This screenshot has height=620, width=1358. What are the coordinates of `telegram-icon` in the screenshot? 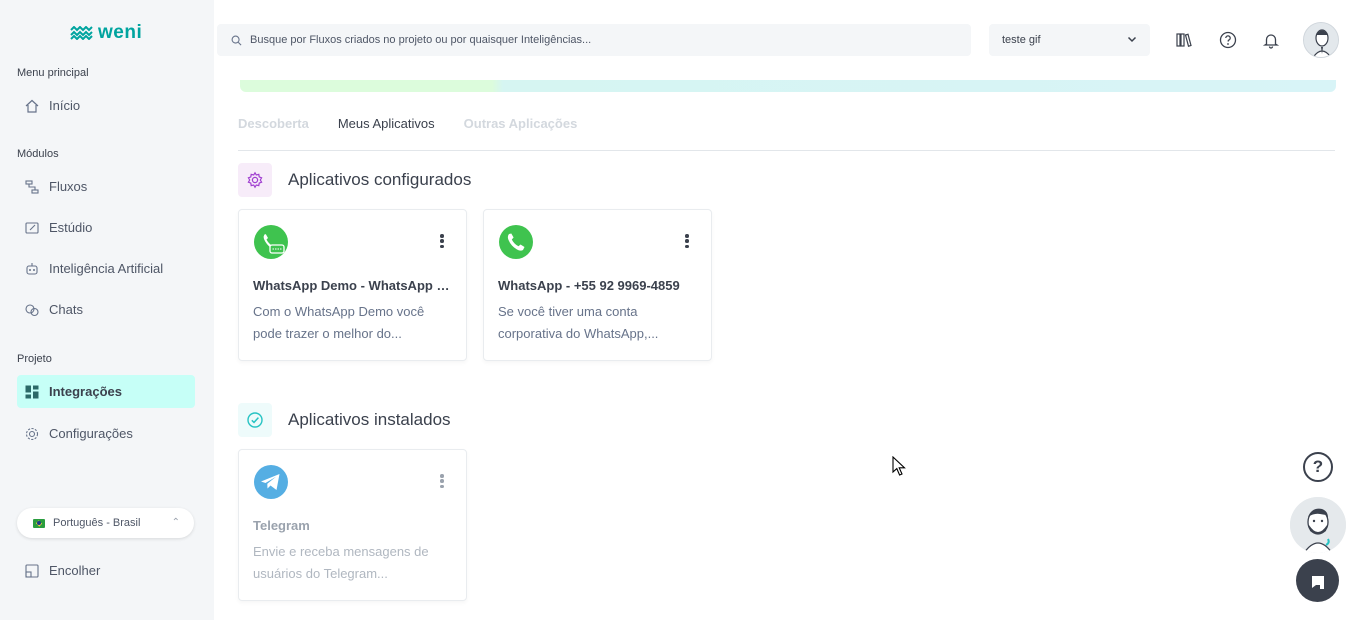 It's located at (271, 482).